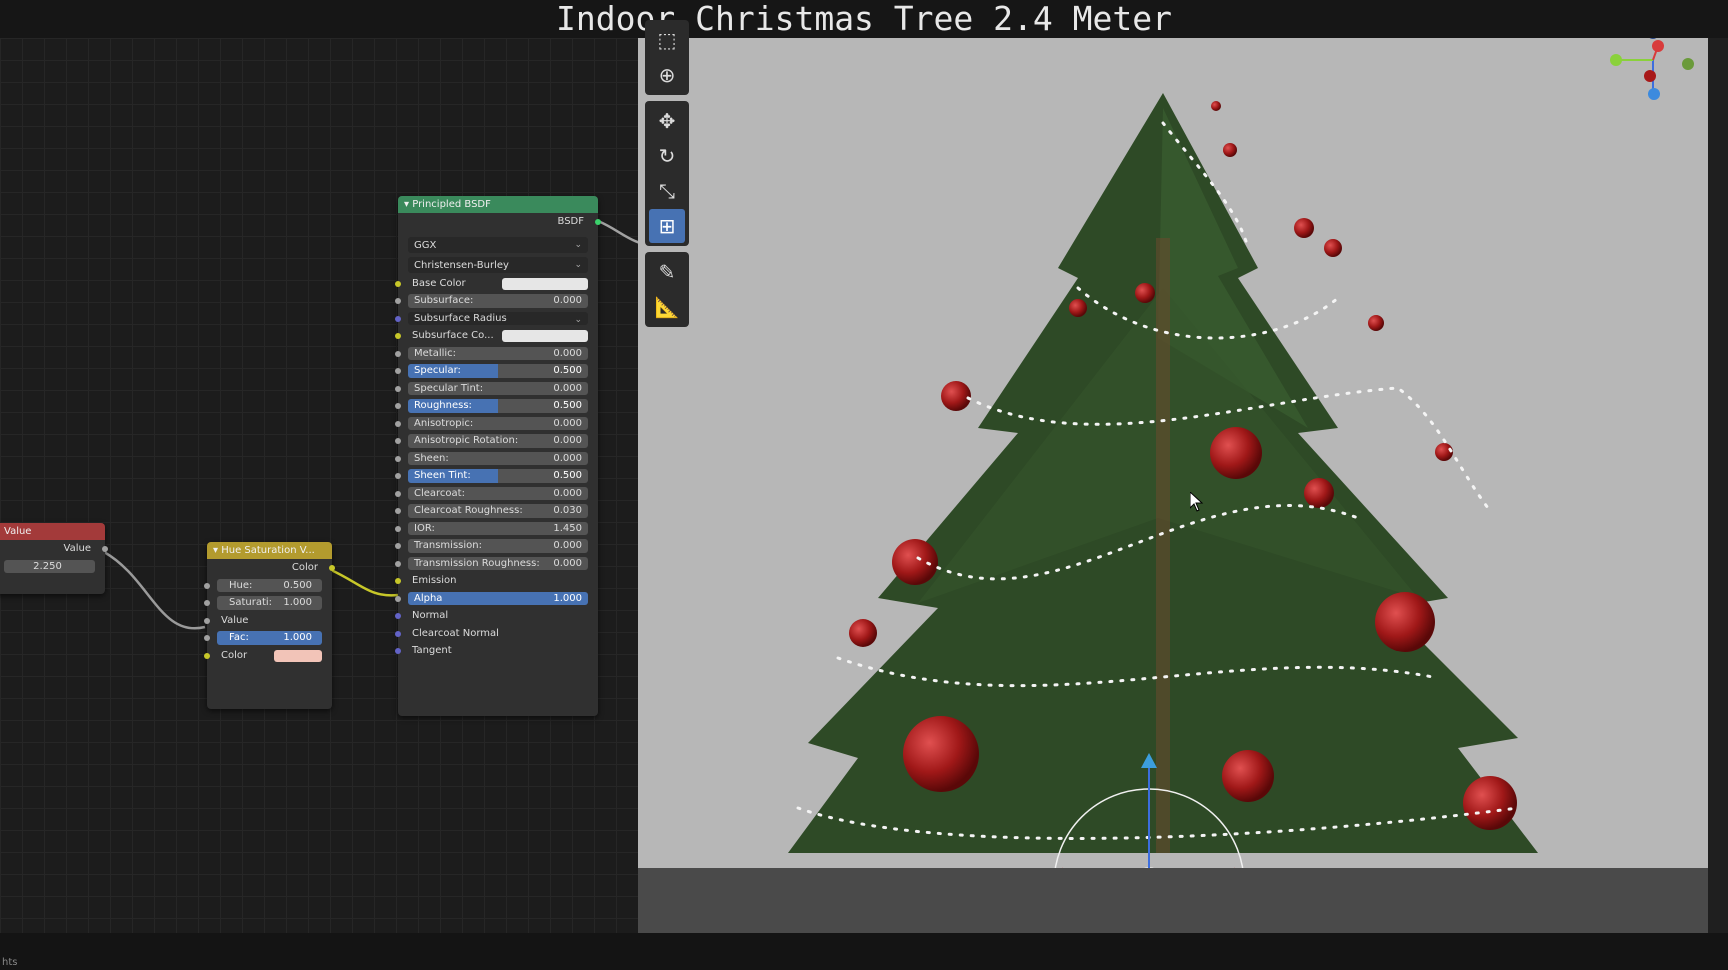 This screenshot has height=970, width=1728. Describe the element at coordinates (439, 493) in the screenshot. I see `input-label: Clearcoat:` at that location.